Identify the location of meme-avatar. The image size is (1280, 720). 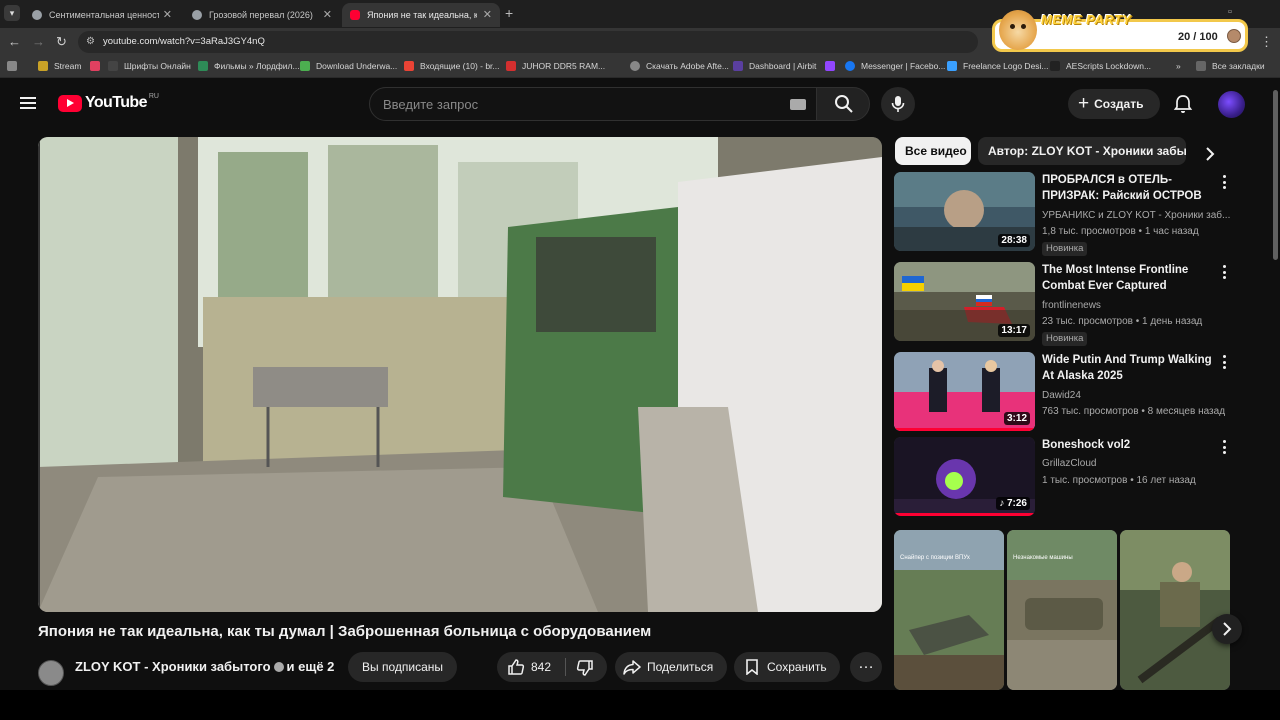
(1234, 36).